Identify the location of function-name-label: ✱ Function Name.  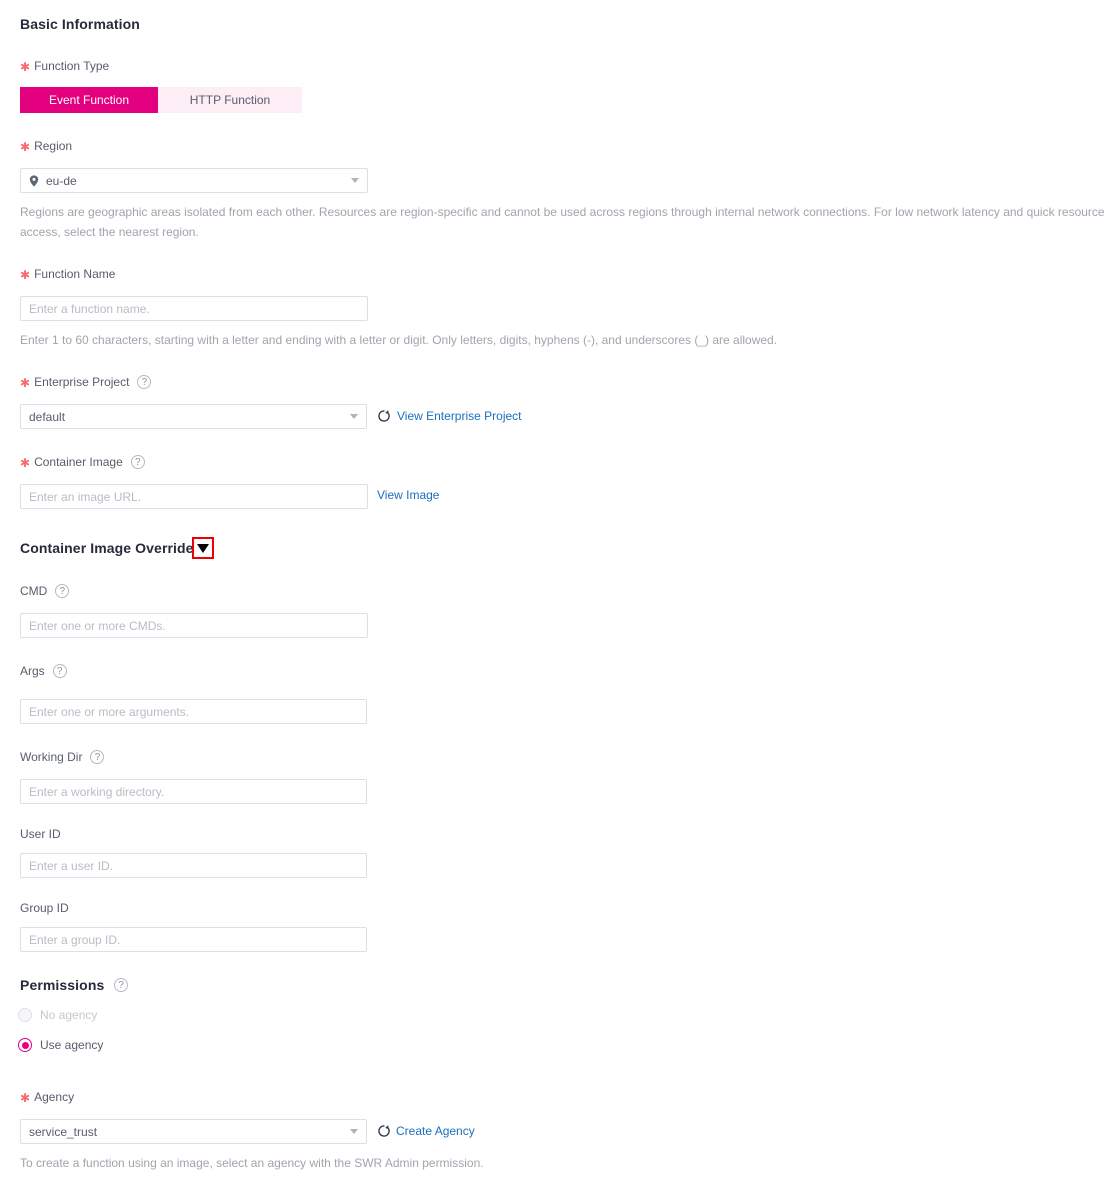
(67, 274).